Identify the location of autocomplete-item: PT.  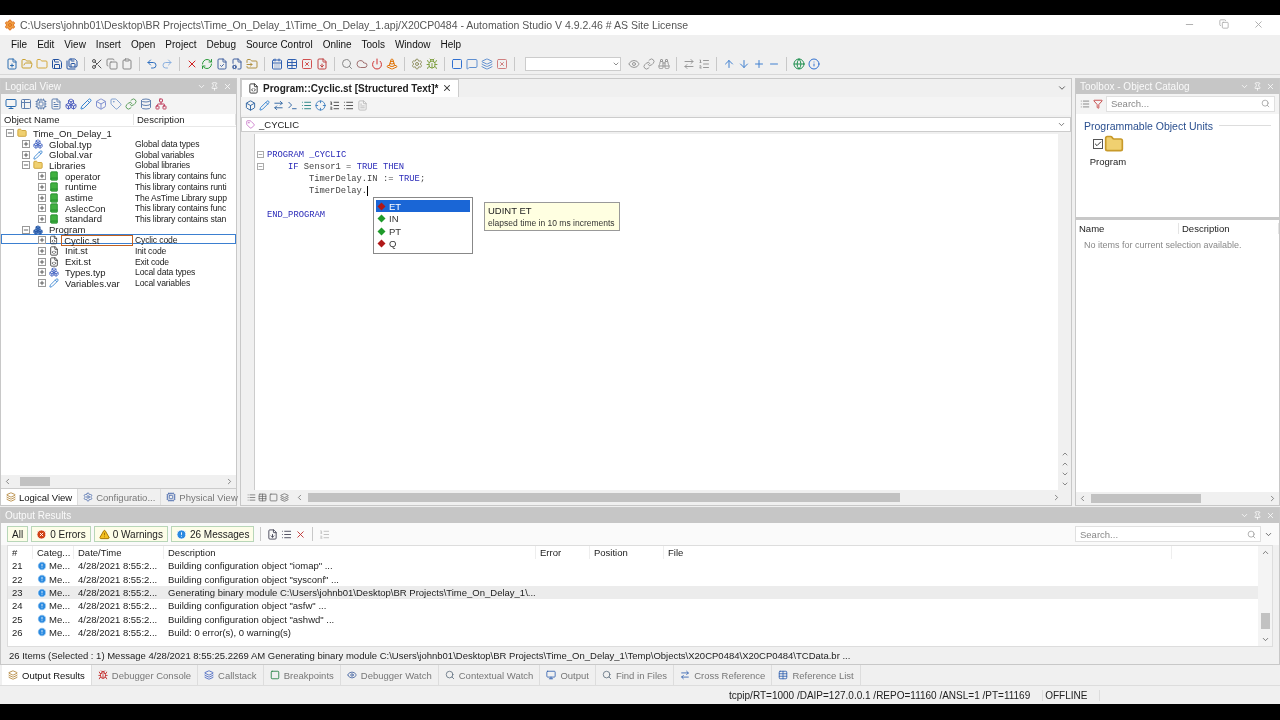
(423, 231).